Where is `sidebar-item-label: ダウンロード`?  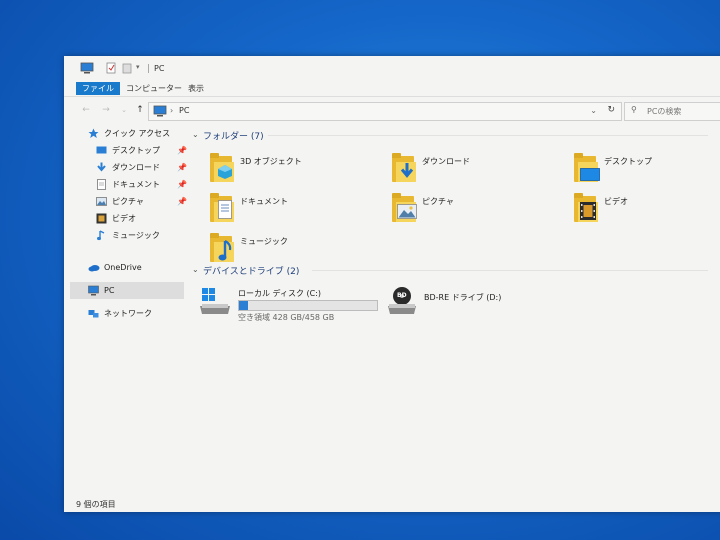 sidebar-item-label: ダウンロード is located at coordinates (136, 167).